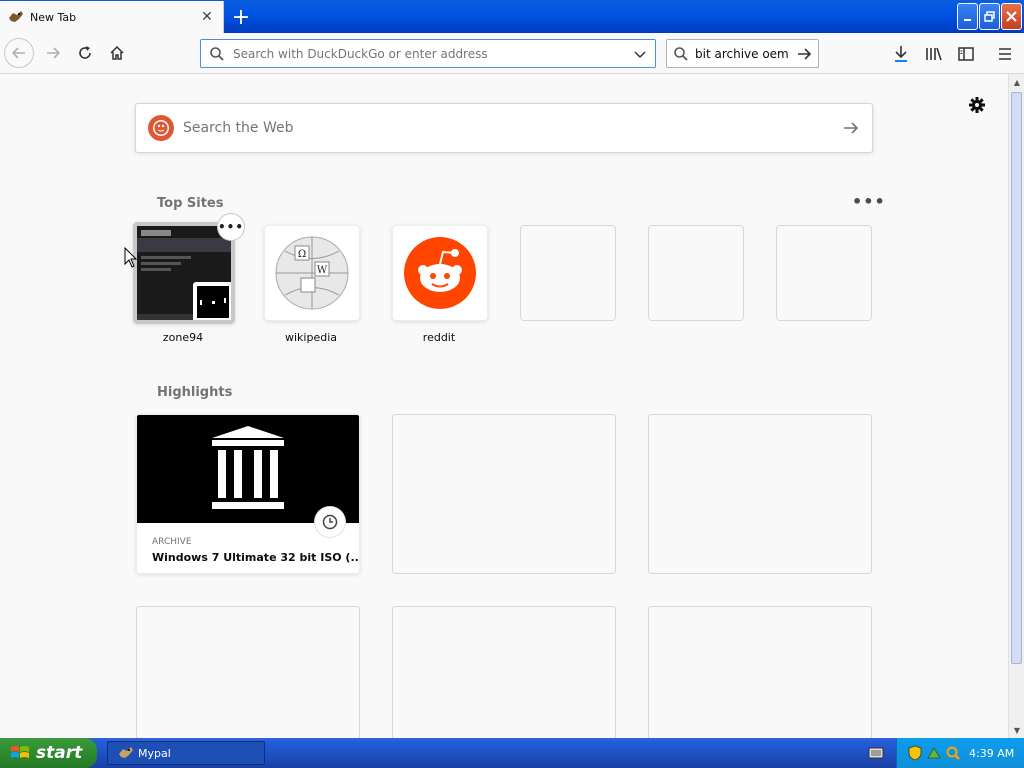 Image resolution: width=1024 pixels, height=768 pixels. I want to click on home-button, so click(117, 53).